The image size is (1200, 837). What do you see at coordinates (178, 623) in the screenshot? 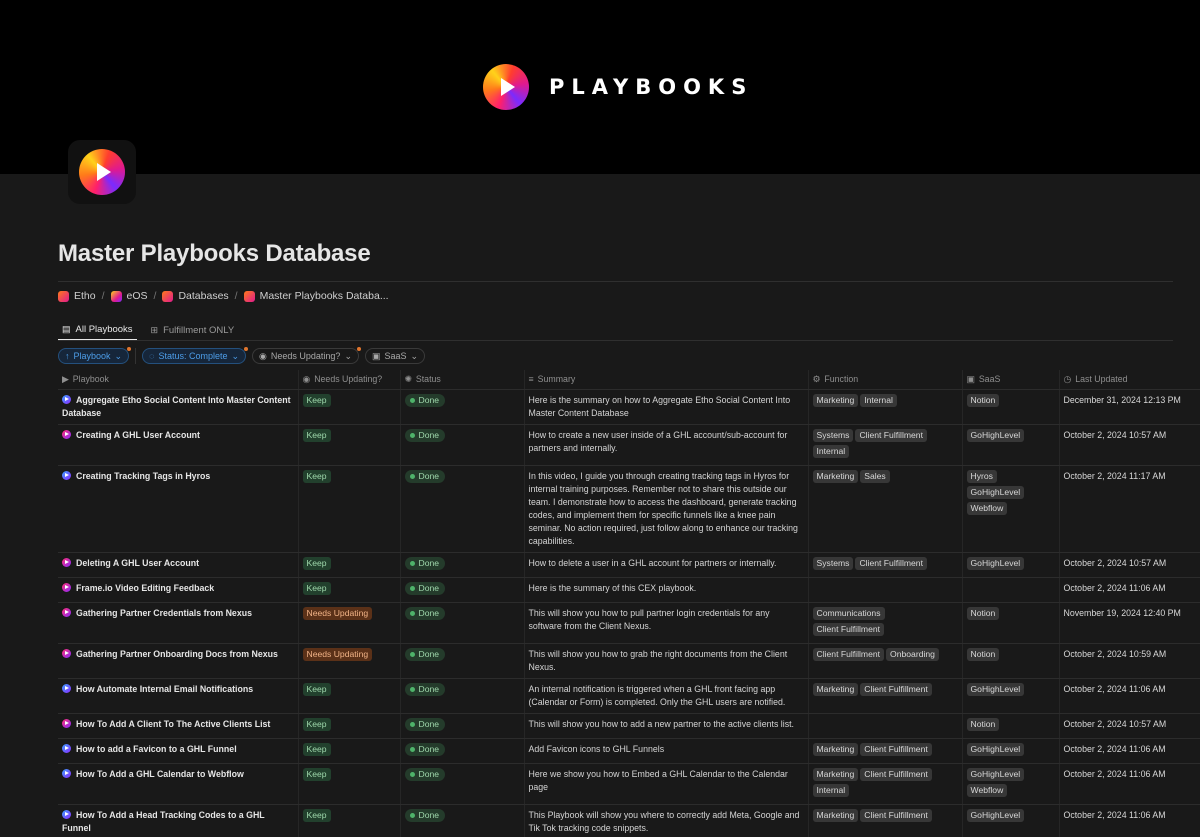
I see `playbook-cell: Gathering Partner Credentials from Nexus` at bounding box center [178, 623].